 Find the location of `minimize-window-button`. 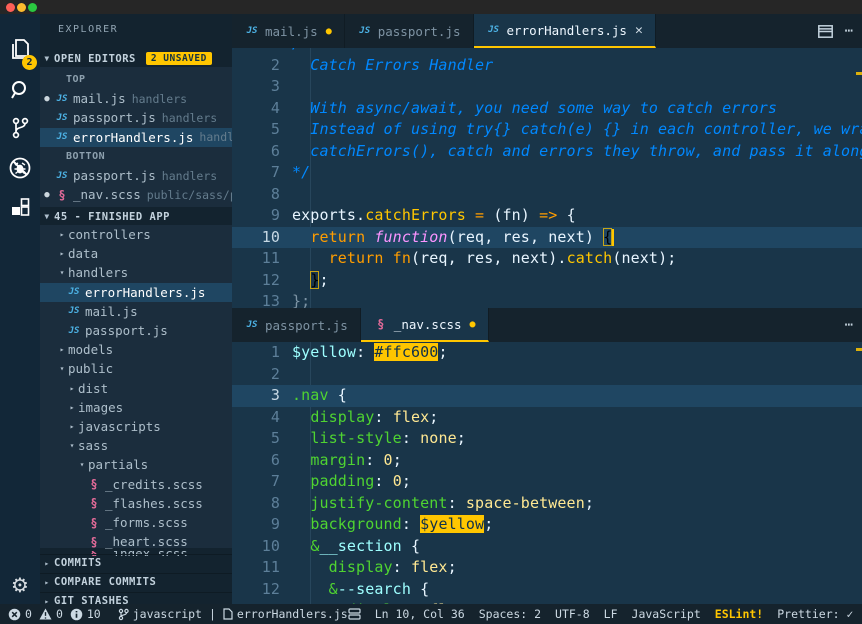

minimize-window-button is located at coordinates (21, 7).